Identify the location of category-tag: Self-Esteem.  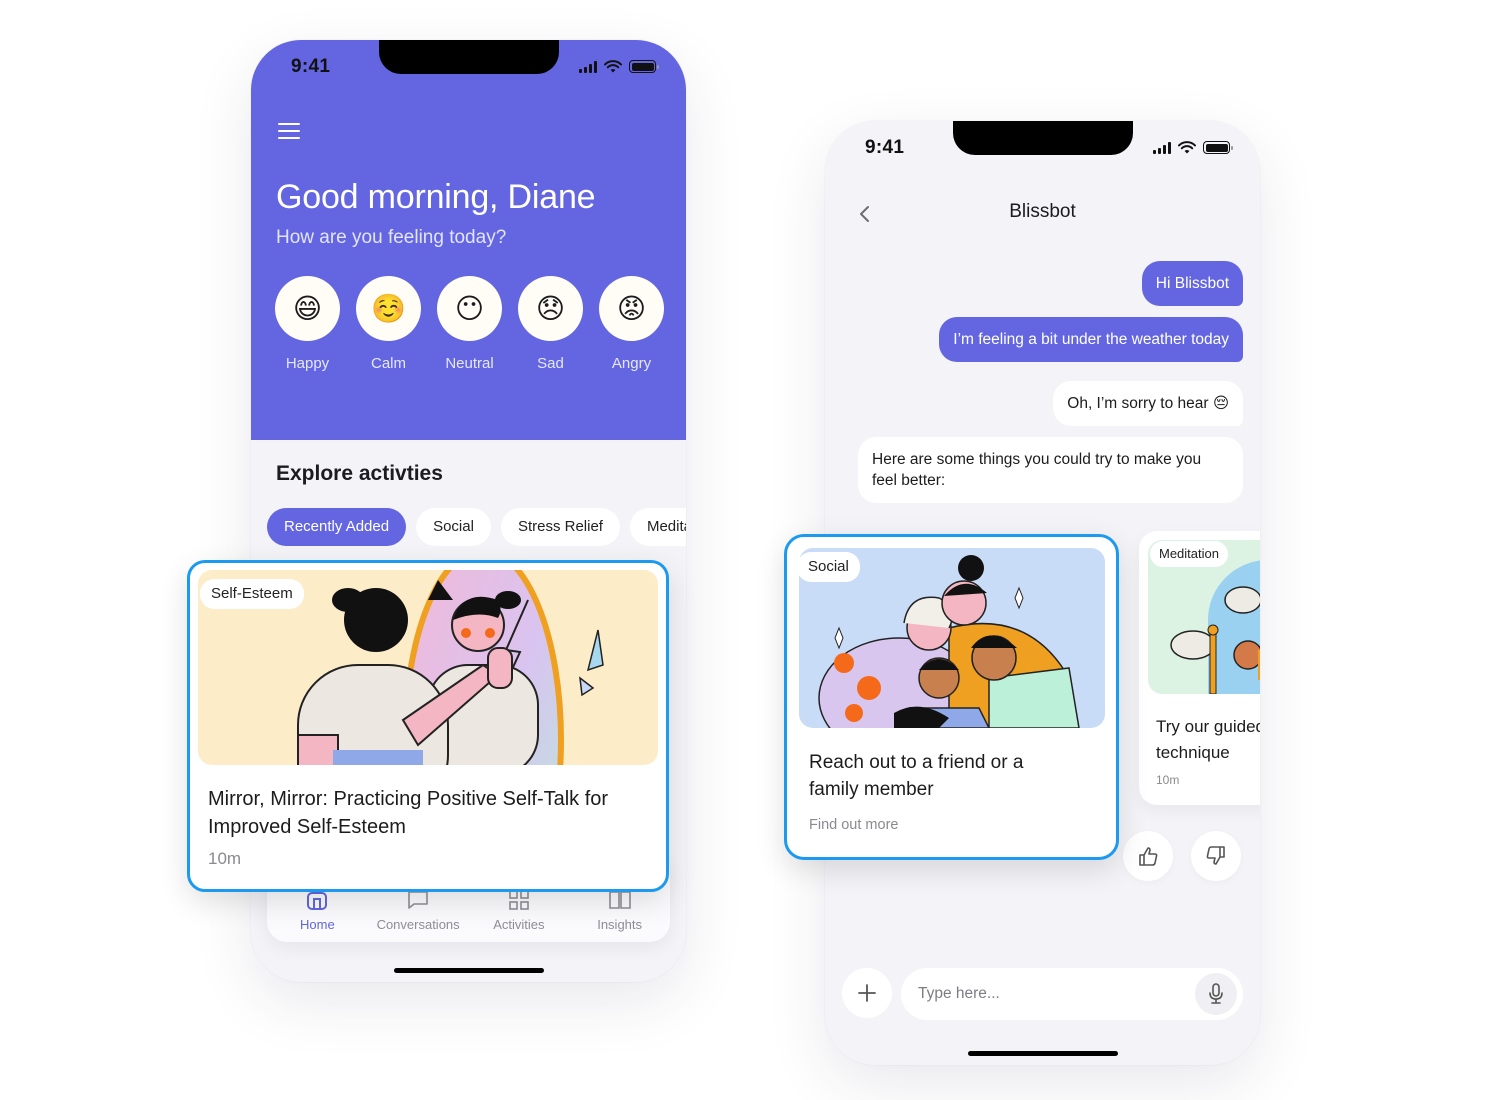
(252, 594).